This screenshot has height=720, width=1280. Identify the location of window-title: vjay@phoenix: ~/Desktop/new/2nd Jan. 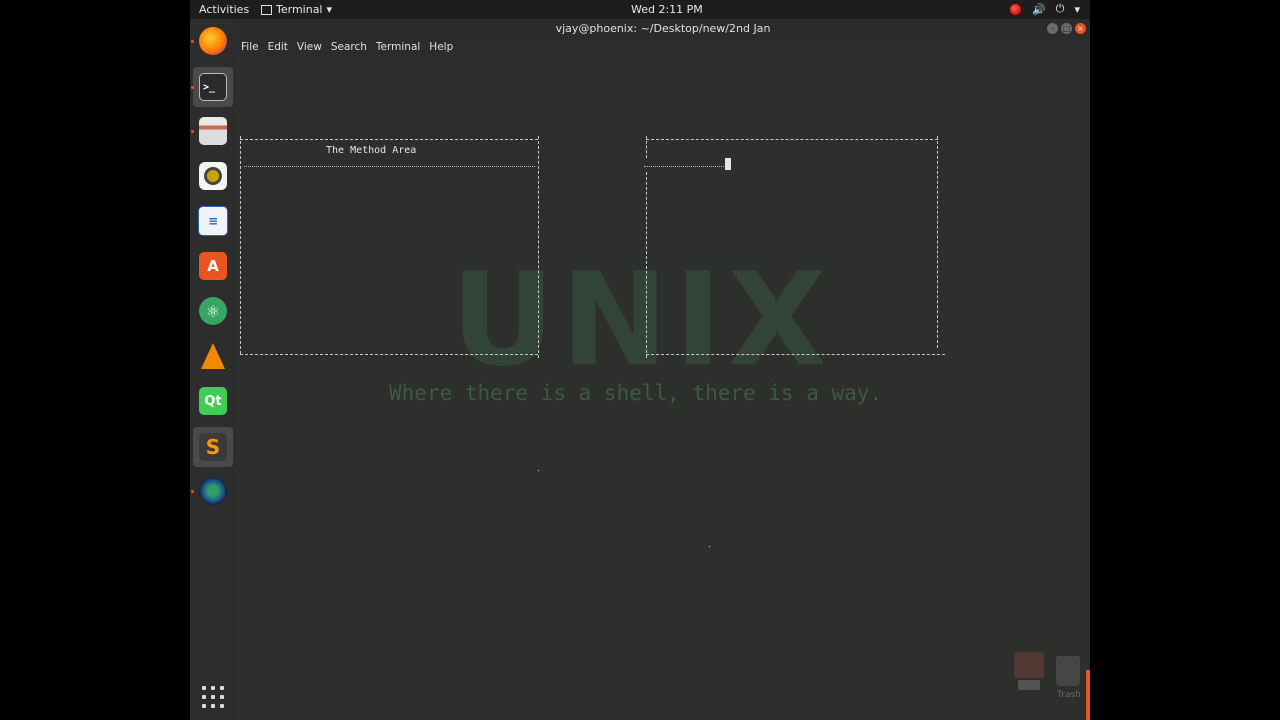
(663, 28).